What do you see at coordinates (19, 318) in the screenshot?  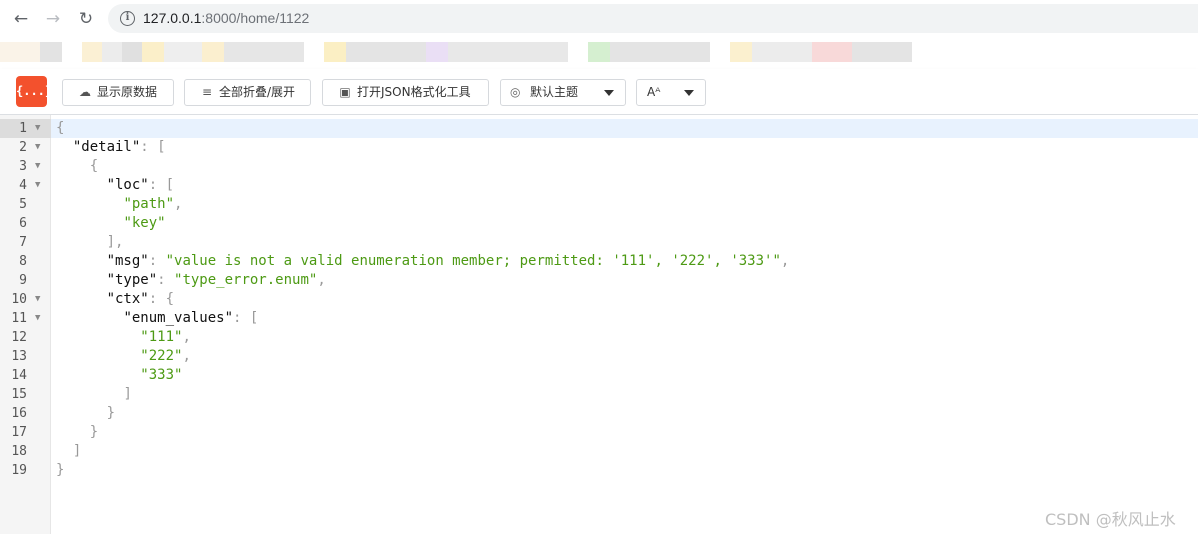 I see `line-number: 11` at bounding box center [19, 318].